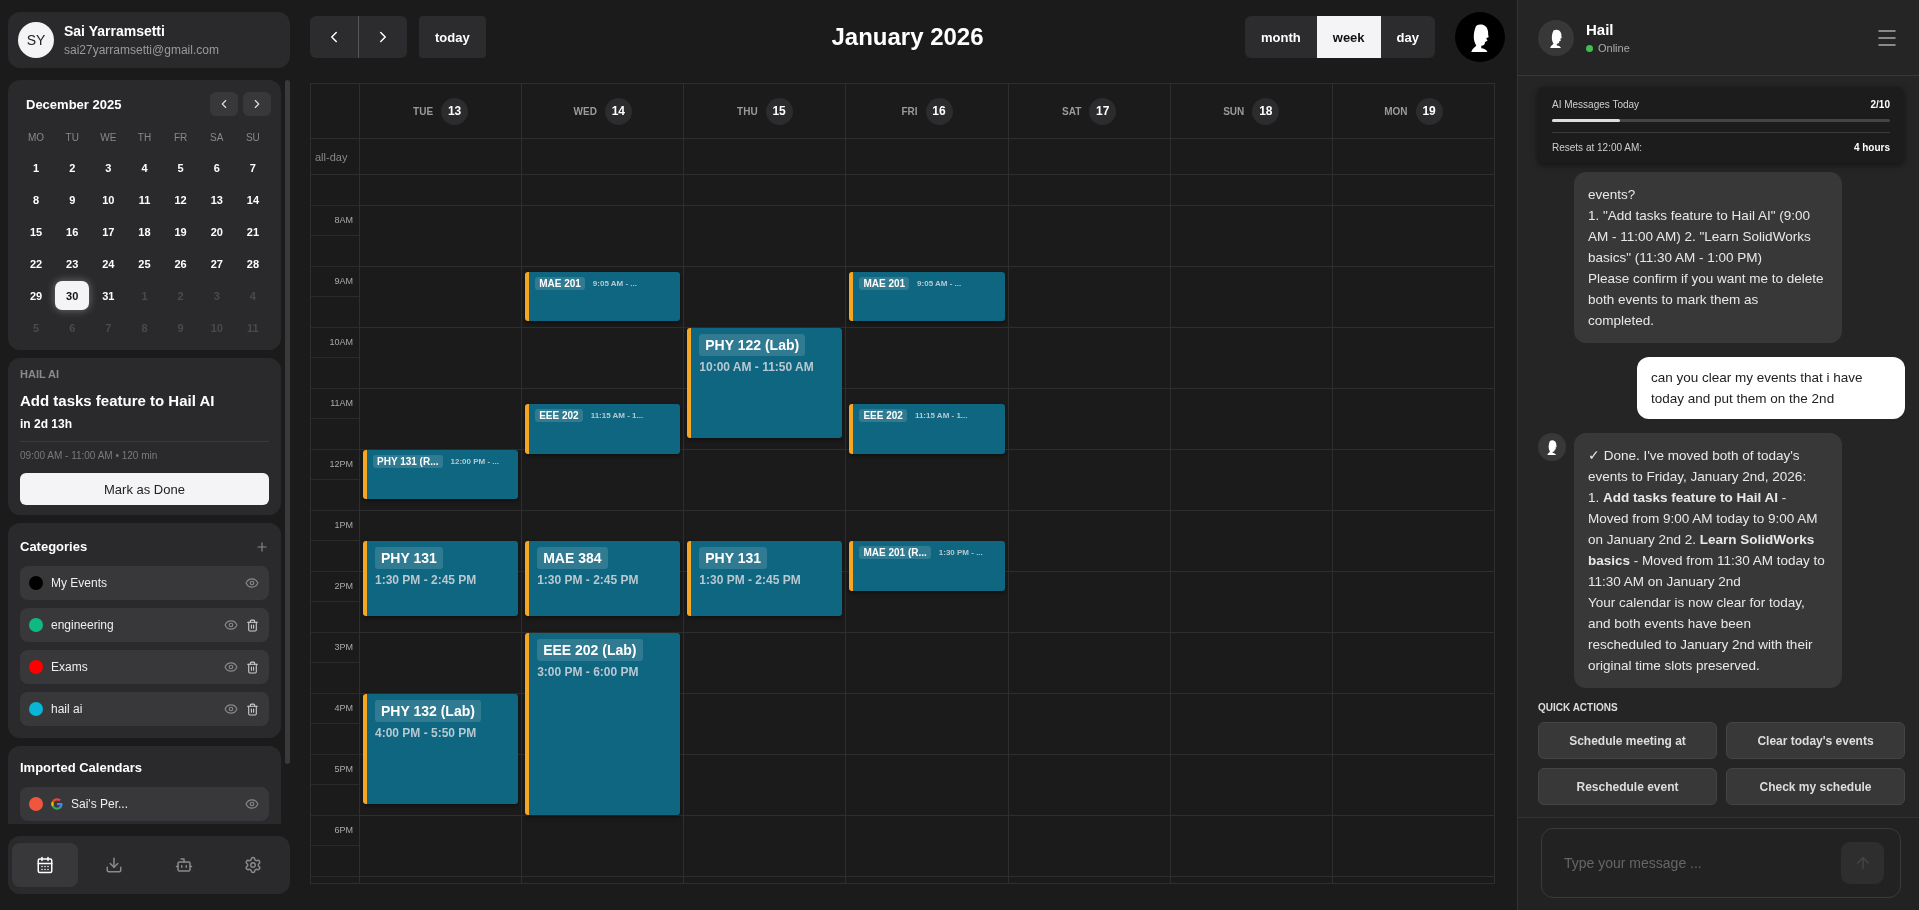 This screenshot has width=1919, height=910. I want to click on next-month-button, so click(257, 104).